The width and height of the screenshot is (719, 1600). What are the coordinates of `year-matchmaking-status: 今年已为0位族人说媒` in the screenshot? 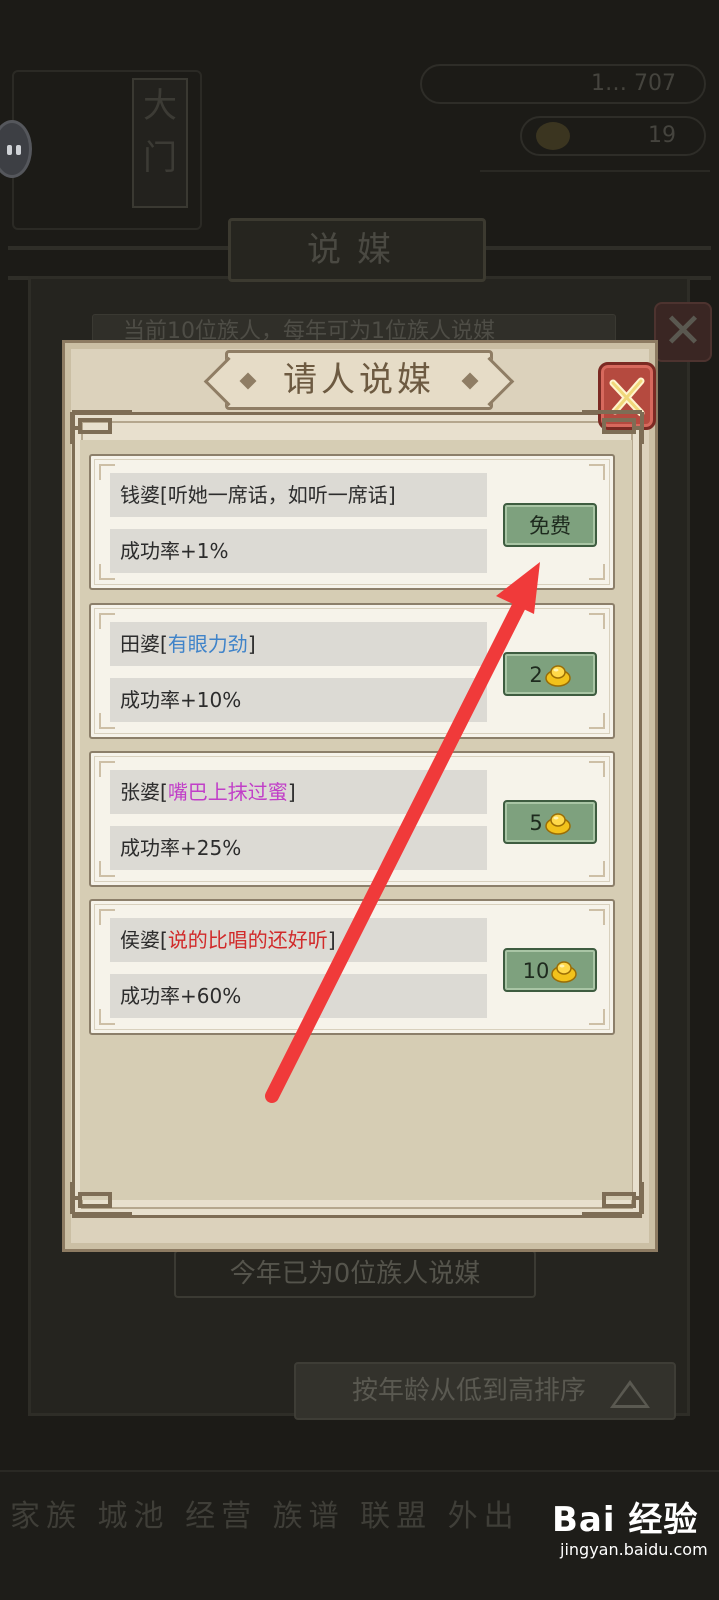 It's located at (355, 1274).